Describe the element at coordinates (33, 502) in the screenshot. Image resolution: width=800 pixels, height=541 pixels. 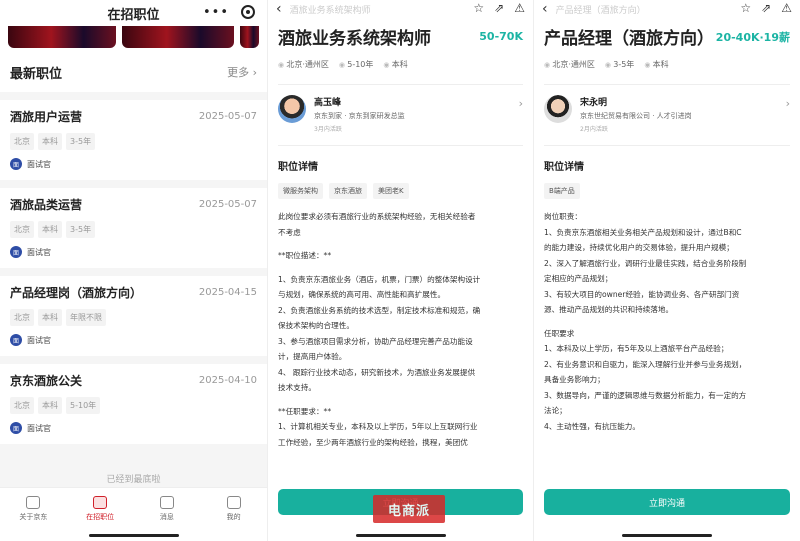
I see `home-icon` at that location.